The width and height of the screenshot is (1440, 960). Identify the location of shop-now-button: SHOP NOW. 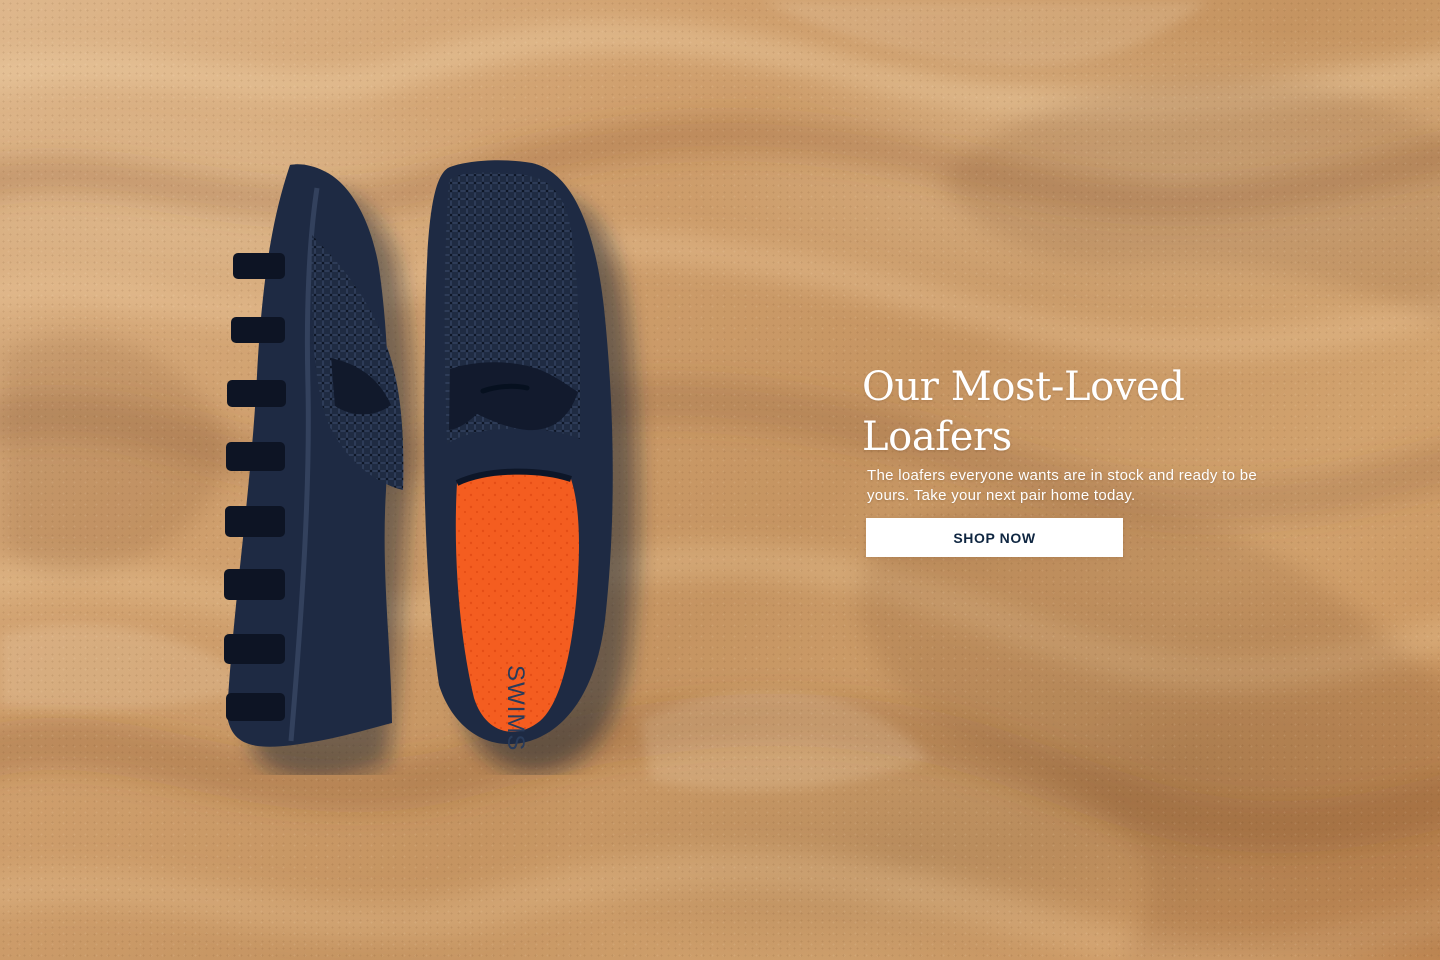
(994, 537).